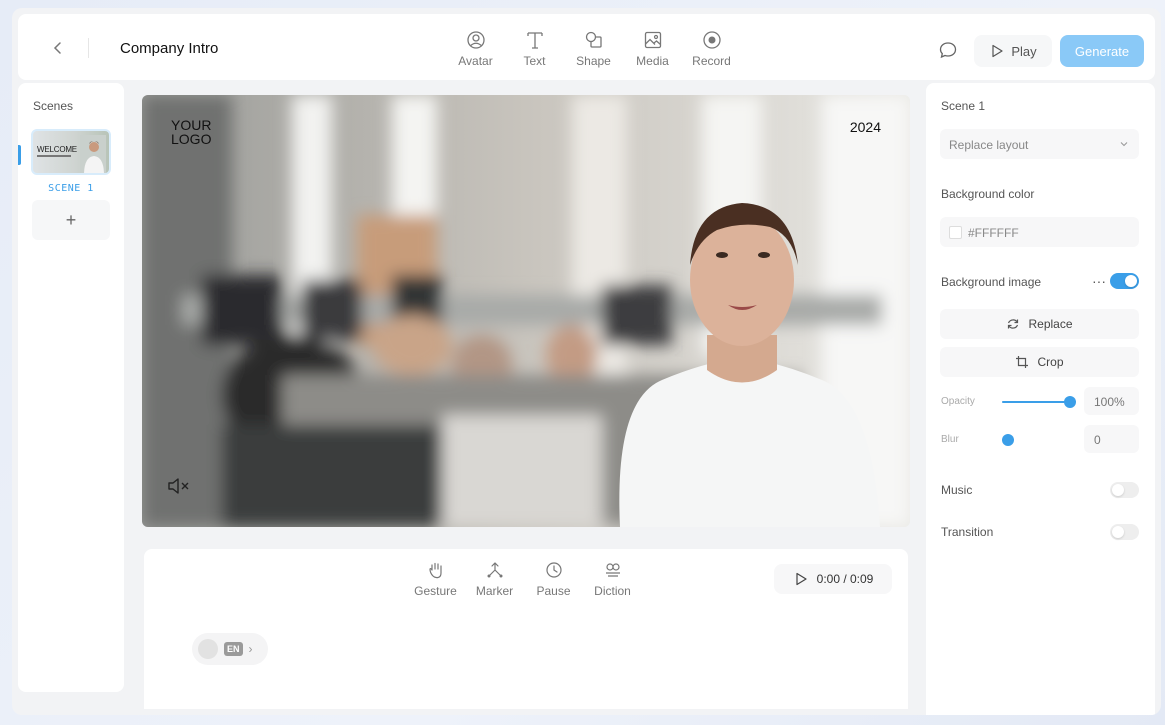  I want to click on replace-button: Replace, so click(1039, 324).